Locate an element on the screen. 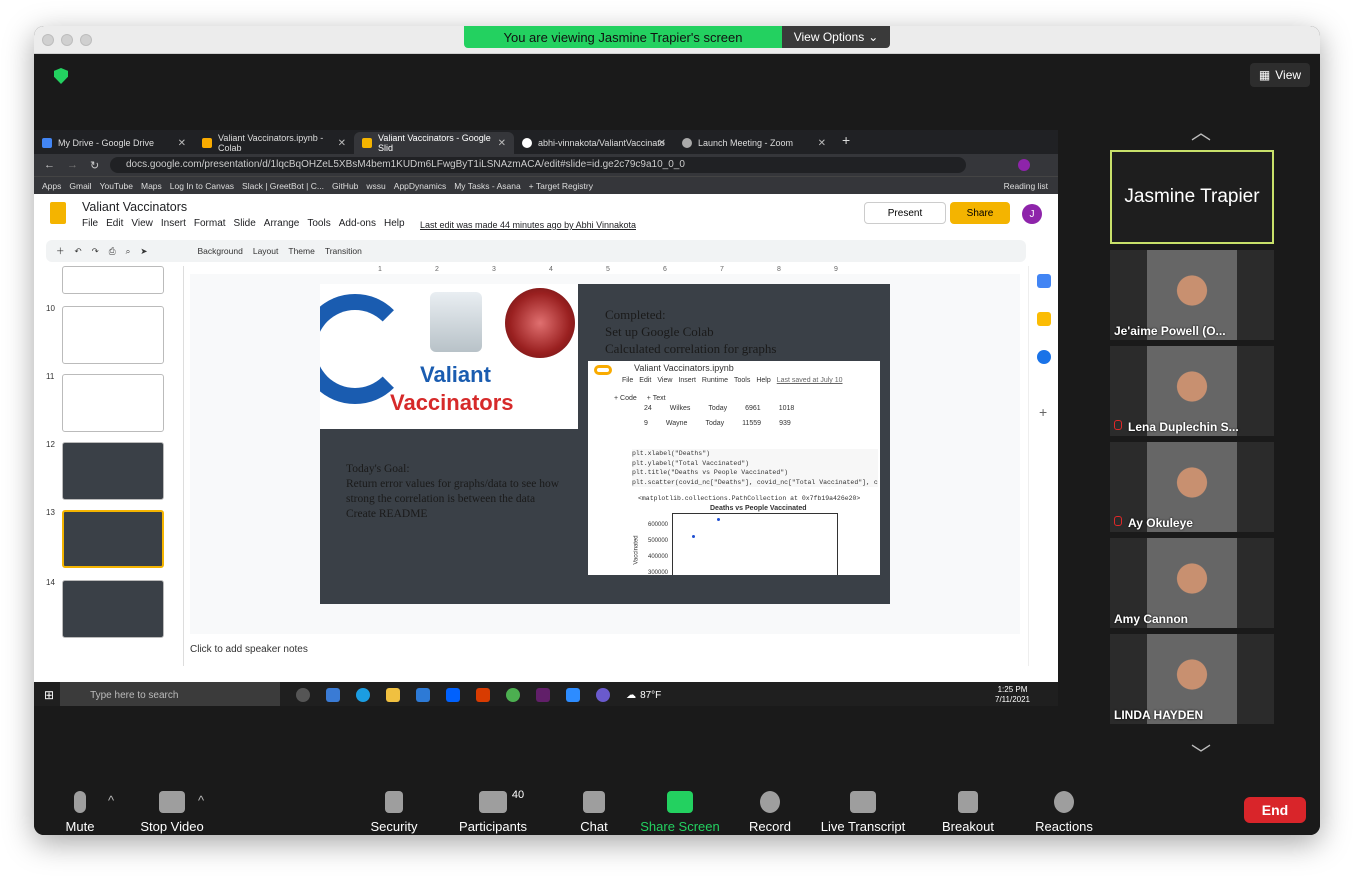  bookmark-gmail: Gmail is located at coordinates (80, 186).